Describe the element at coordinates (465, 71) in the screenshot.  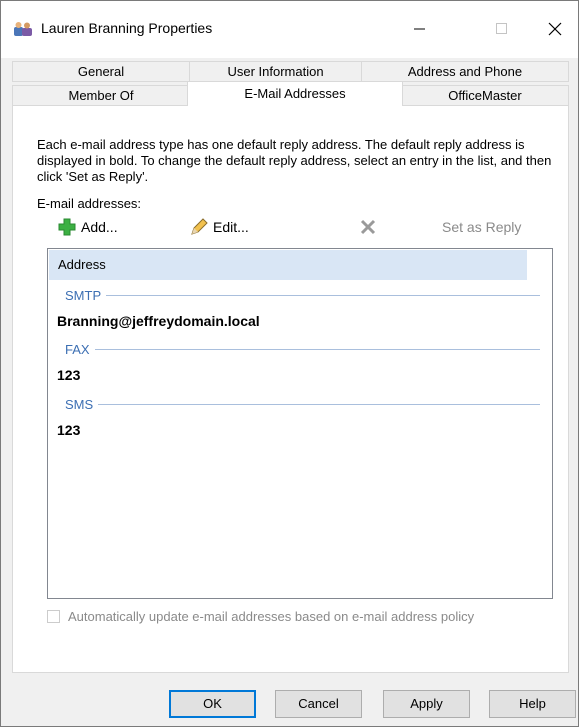
I see `tab-address-and-phone: Address and Phone` at that location.